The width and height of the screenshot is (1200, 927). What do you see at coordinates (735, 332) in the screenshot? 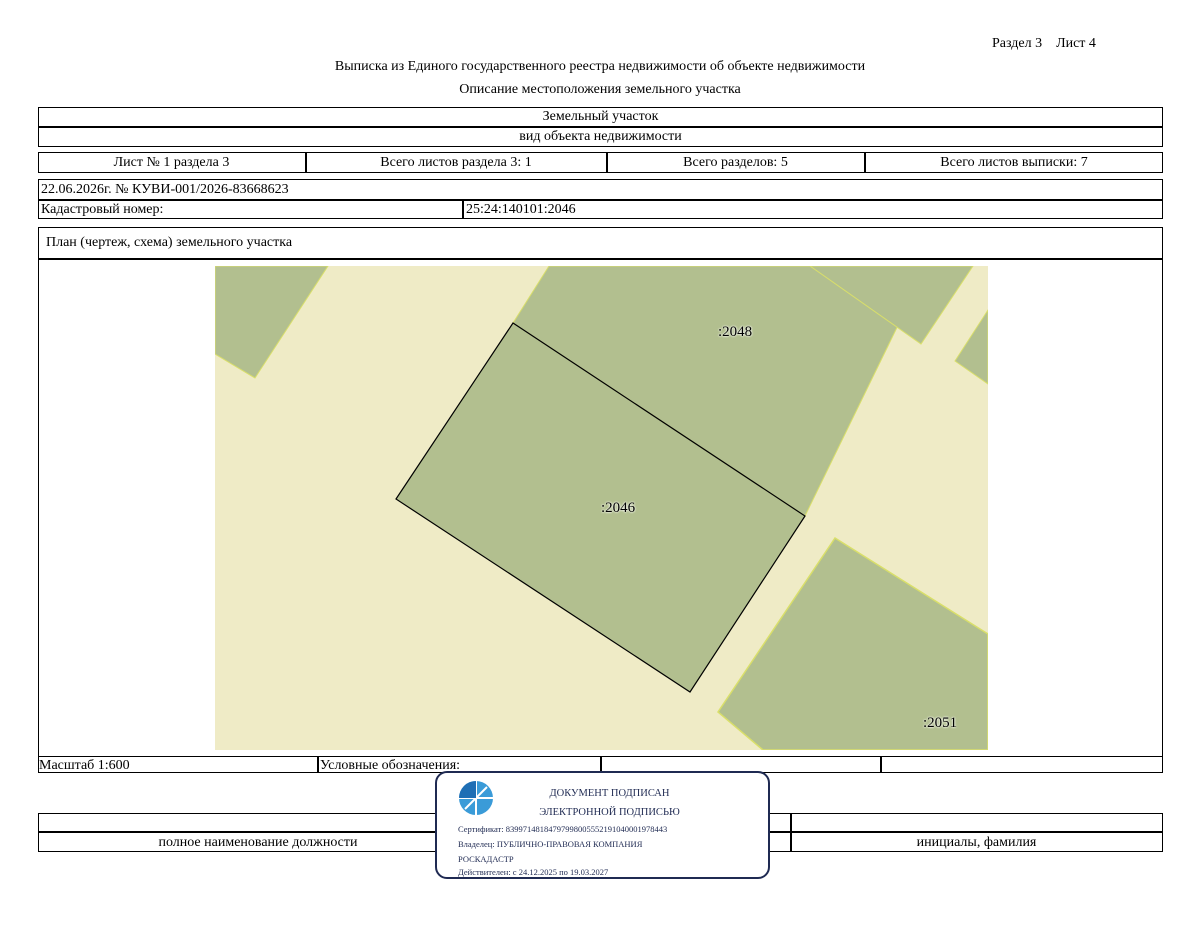
I see `parcel-2048-label: :2048` at bounding box center [735, 332].